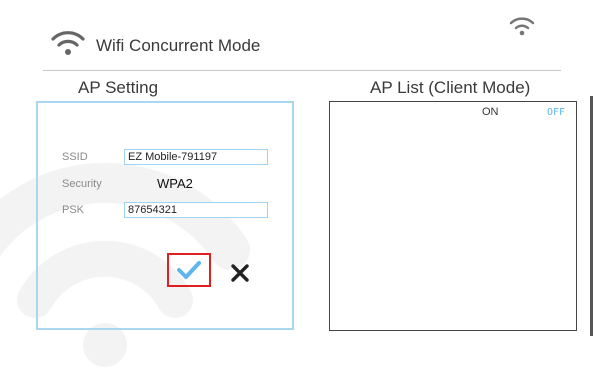  What do you see at coordinates (196, 210) in the screenshot?
I see `psk-field` at bounding box center [196, 210].